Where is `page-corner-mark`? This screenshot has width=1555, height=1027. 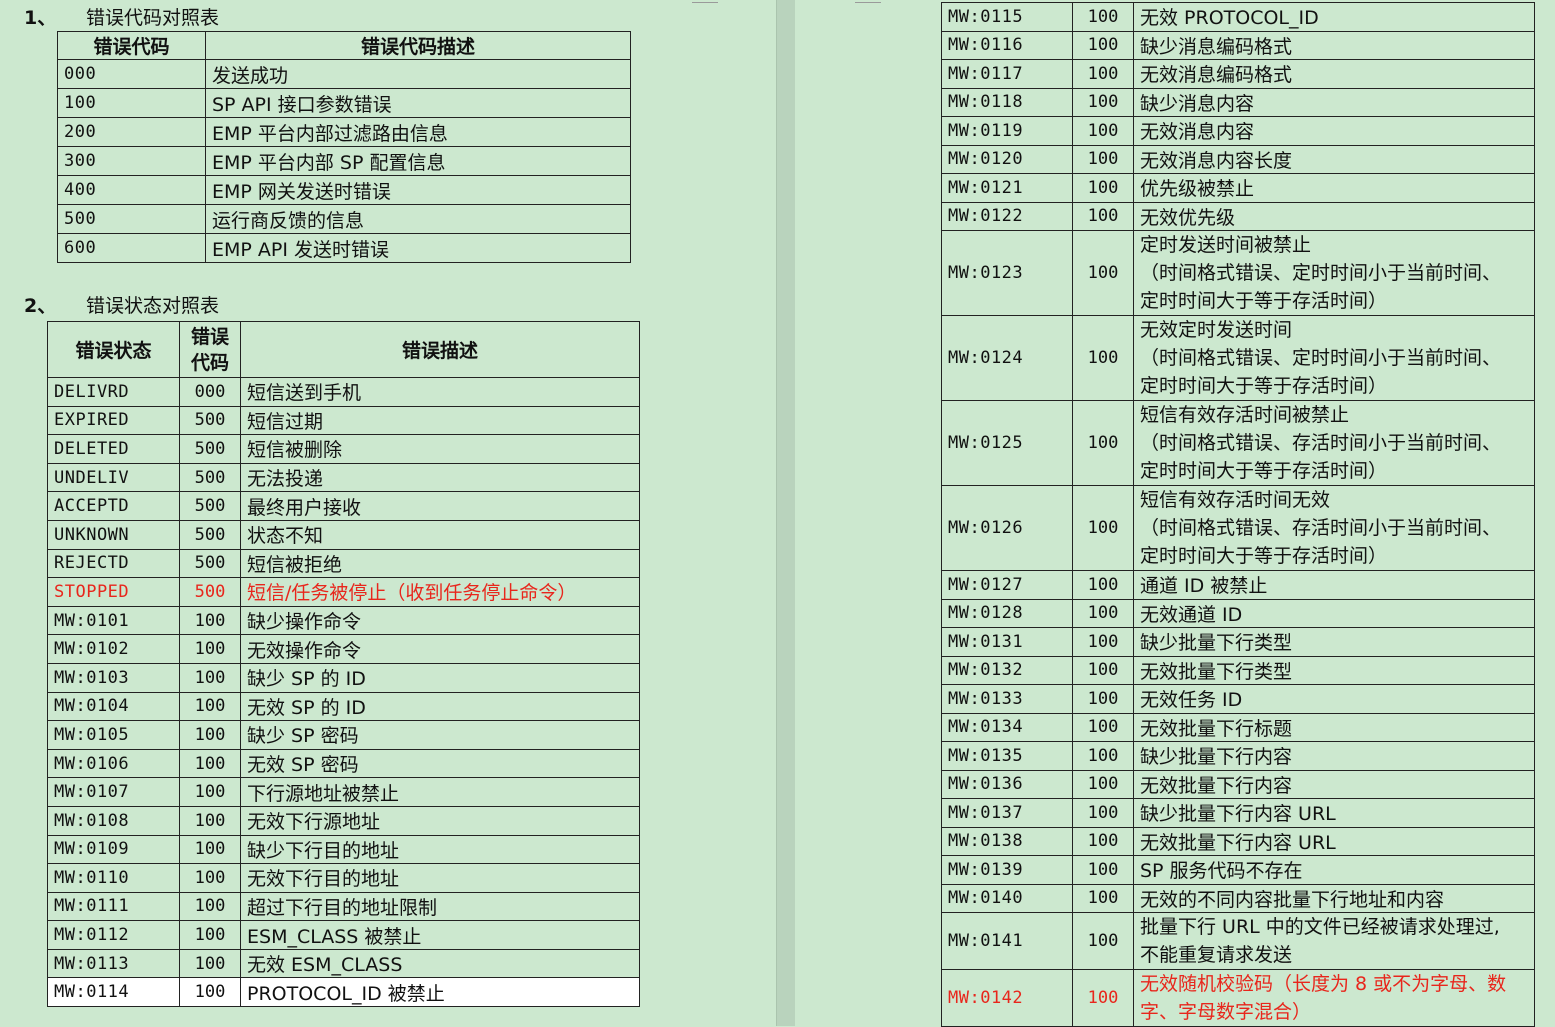 page-corner-mark is located at coordinates (705, 1).